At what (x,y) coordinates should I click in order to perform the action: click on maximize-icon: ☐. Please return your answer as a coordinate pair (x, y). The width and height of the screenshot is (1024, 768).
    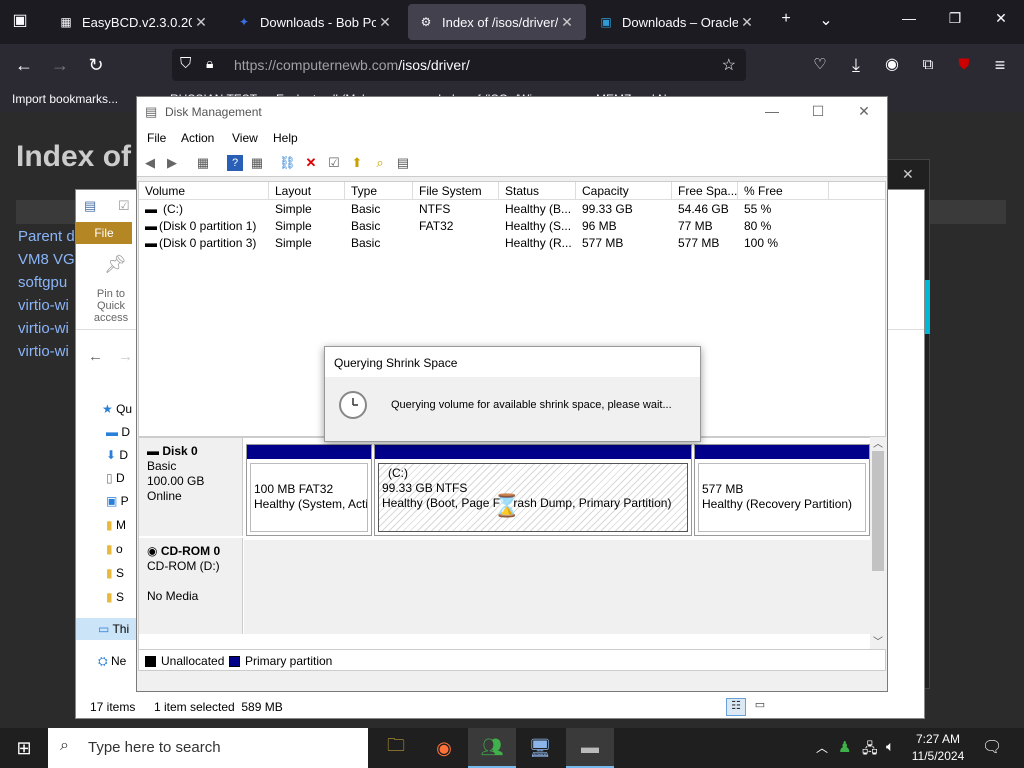
    Looking at the image, I should click on (818, 111).